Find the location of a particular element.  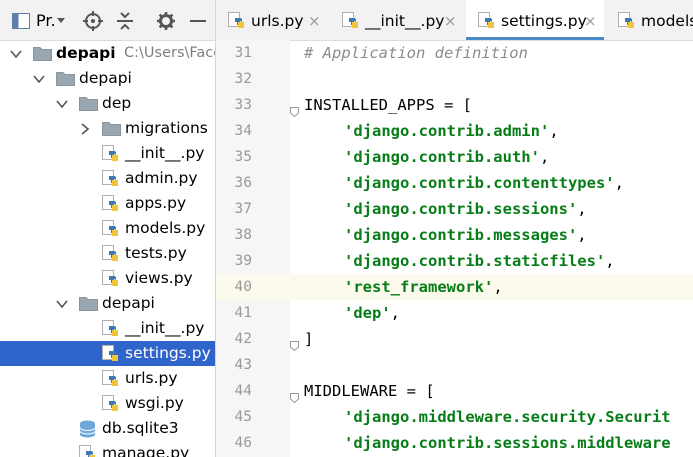

tree-item: settings.py is located at coordinates (107, 353).